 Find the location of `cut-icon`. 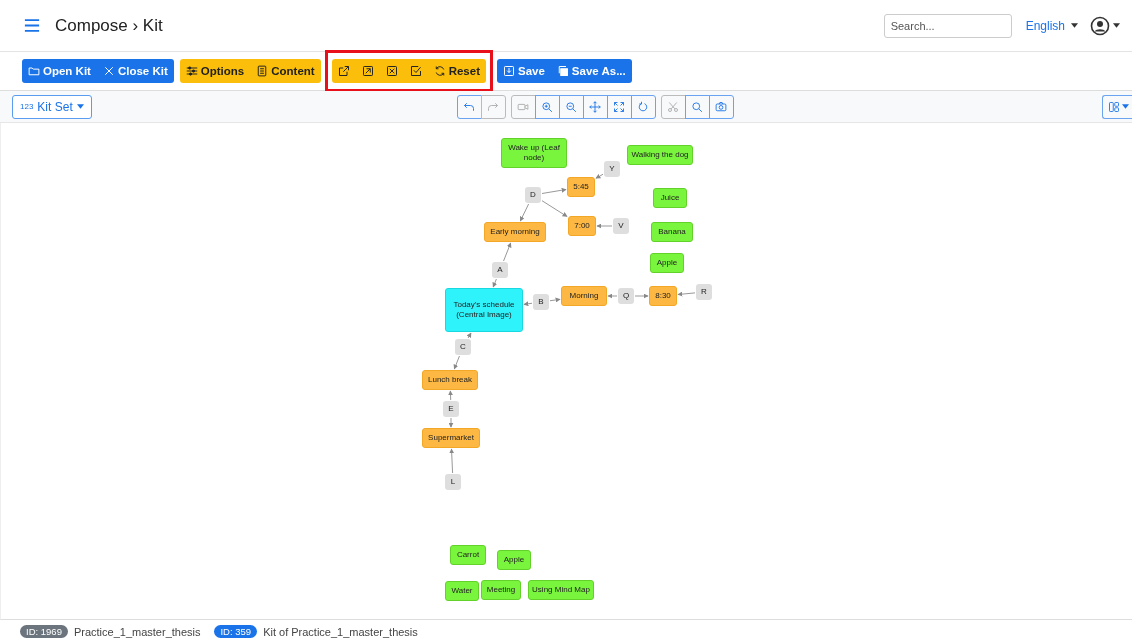

cut-icon is located at coordinates (673, 106).